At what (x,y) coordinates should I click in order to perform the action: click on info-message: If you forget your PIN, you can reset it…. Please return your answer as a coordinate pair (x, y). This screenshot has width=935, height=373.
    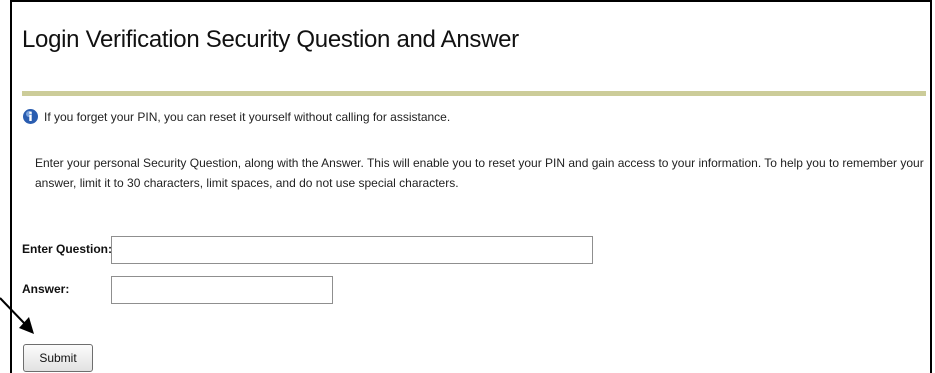
    Looking at the image, I should click on (236, 116).